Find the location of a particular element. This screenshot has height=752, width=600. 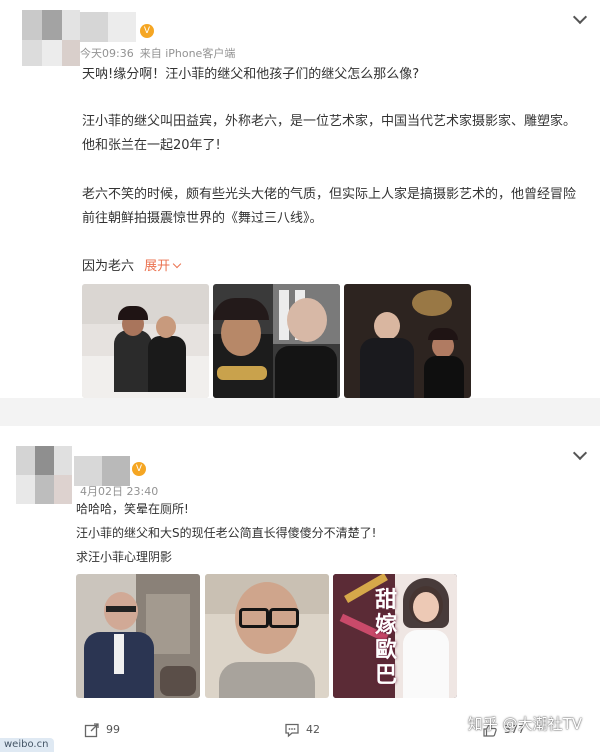

post-text-line: 天呐!缘分啊！汪小菲的继父和他孩子们的继父怎么那么像? is located at coordinates (251, 74).